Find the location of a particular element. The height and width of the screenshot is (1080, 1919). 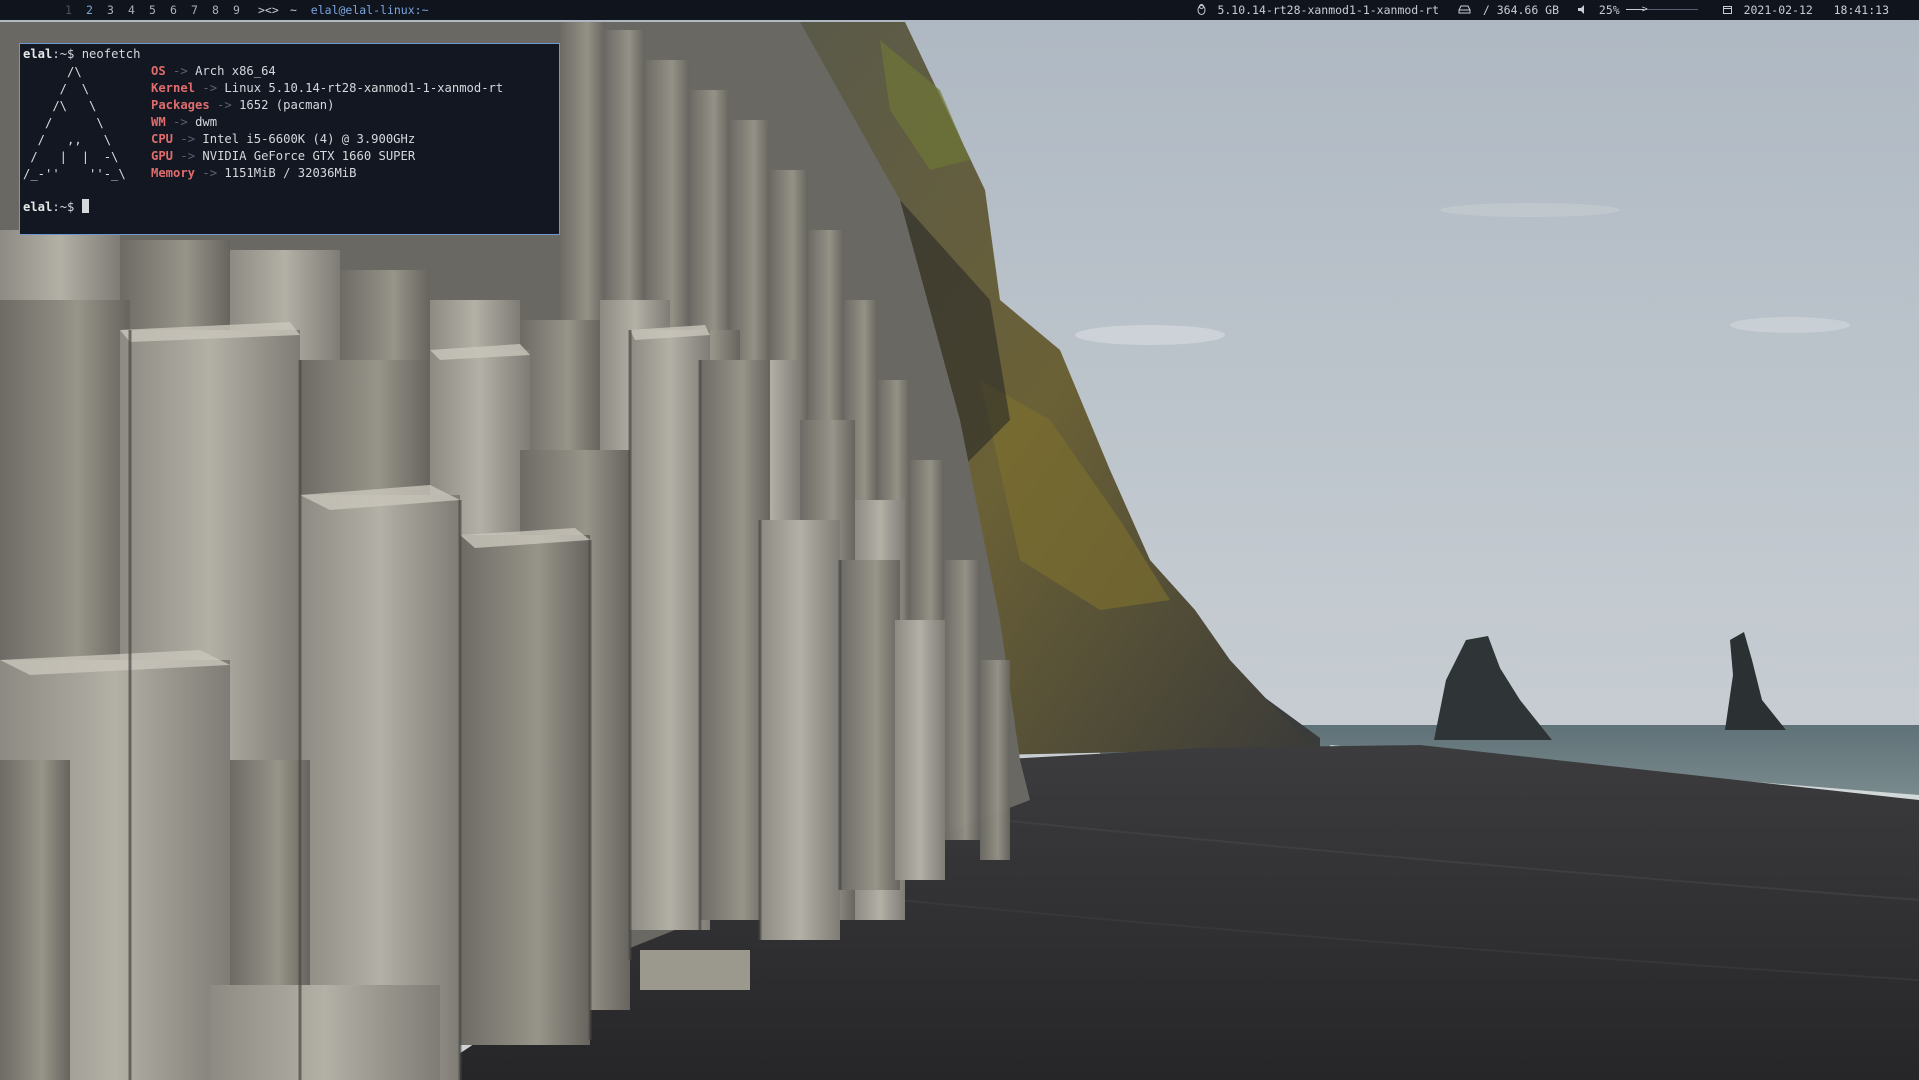

tag-1: 1 is located at coordinates (68, 10).